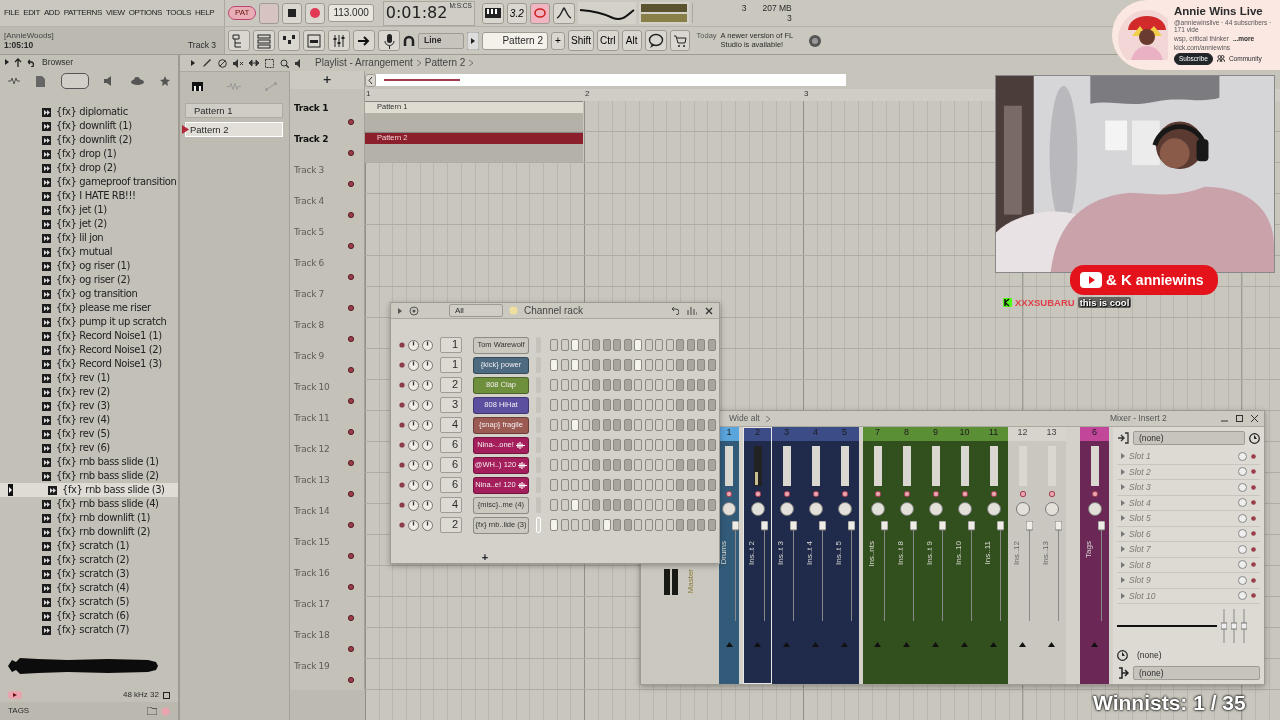 This screenshot has height=720, width=1280. What do you see at coordinates (451, 385) in the screenshot?
I see `mixer-track-number: 2` at bounding box center [451, 385].